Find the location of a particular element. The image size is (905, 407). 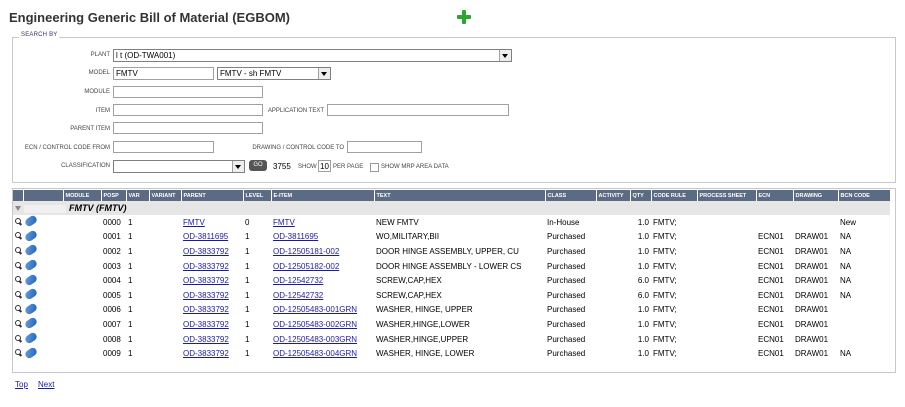

eitem-link: OD-3811695 is located at coordinates (295, 236).